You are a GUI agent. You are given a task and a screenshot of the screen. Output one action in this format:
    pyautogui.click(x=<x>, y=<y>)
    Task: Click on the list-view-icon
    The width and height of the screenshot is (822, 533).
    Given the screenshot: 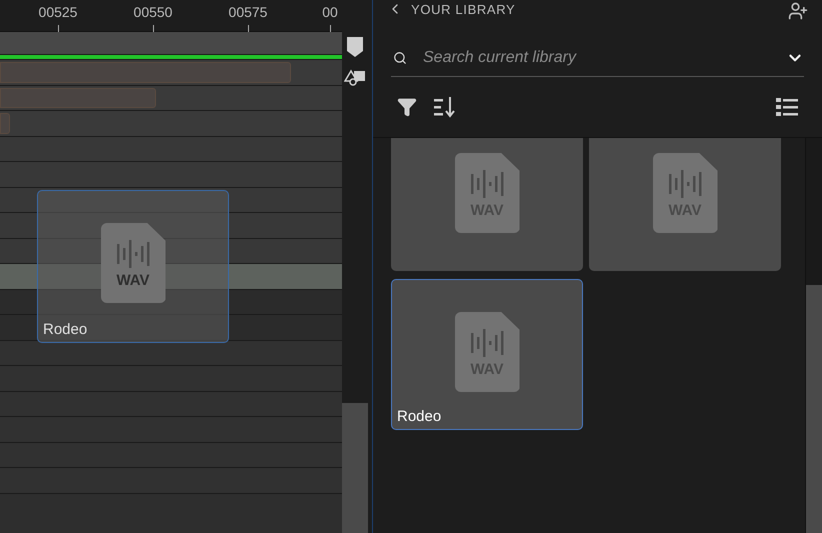 What is the action you would take?
    pyautogui.click(x=787, y=107)
    